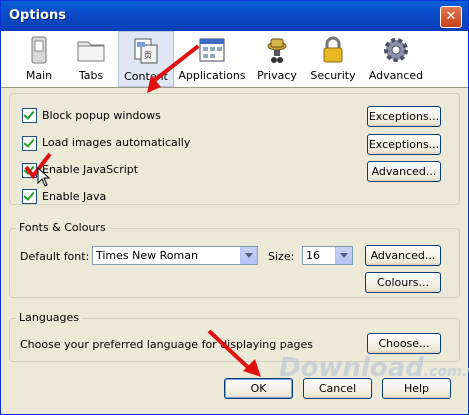  What do you see at coordinates (90, 169) in the screenshot?
I see `enable-javascript-label: Enable JavaScript` at bounding box center [90, 169].